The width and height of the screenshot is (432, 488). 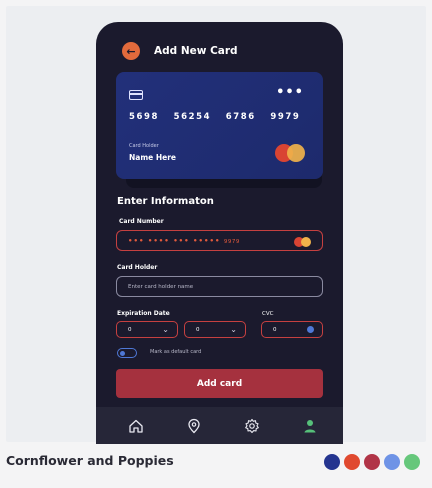 What do you see at coordinates (252, 426) in the screenshot?
I see `settings-icon` at bounding box center [252, 426].